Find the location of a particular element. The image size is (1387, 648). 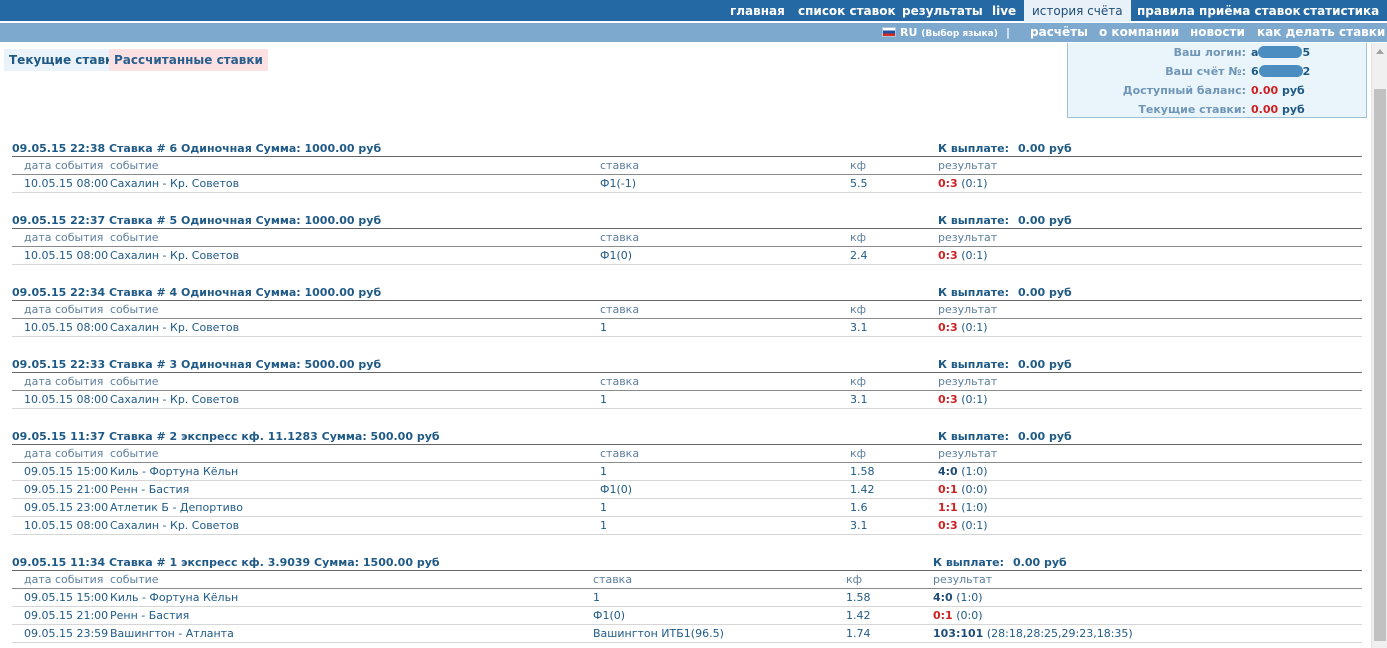

bet-columns-header: дата события событие ставка кф результат is located at coordinates (687, 310).